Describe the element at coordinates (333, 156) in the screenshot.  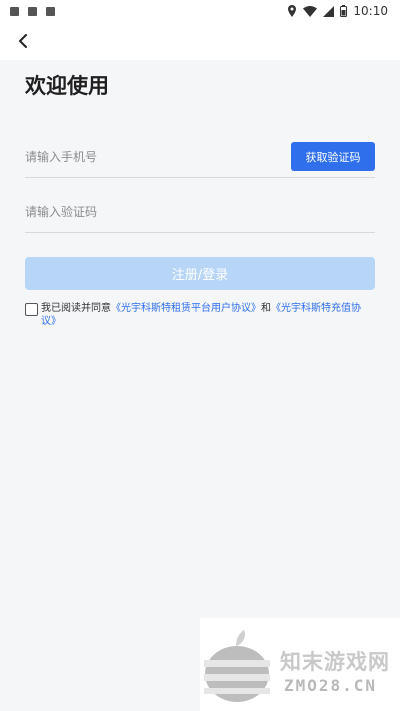
I see `get-code-button: 获取验证码` at that location.